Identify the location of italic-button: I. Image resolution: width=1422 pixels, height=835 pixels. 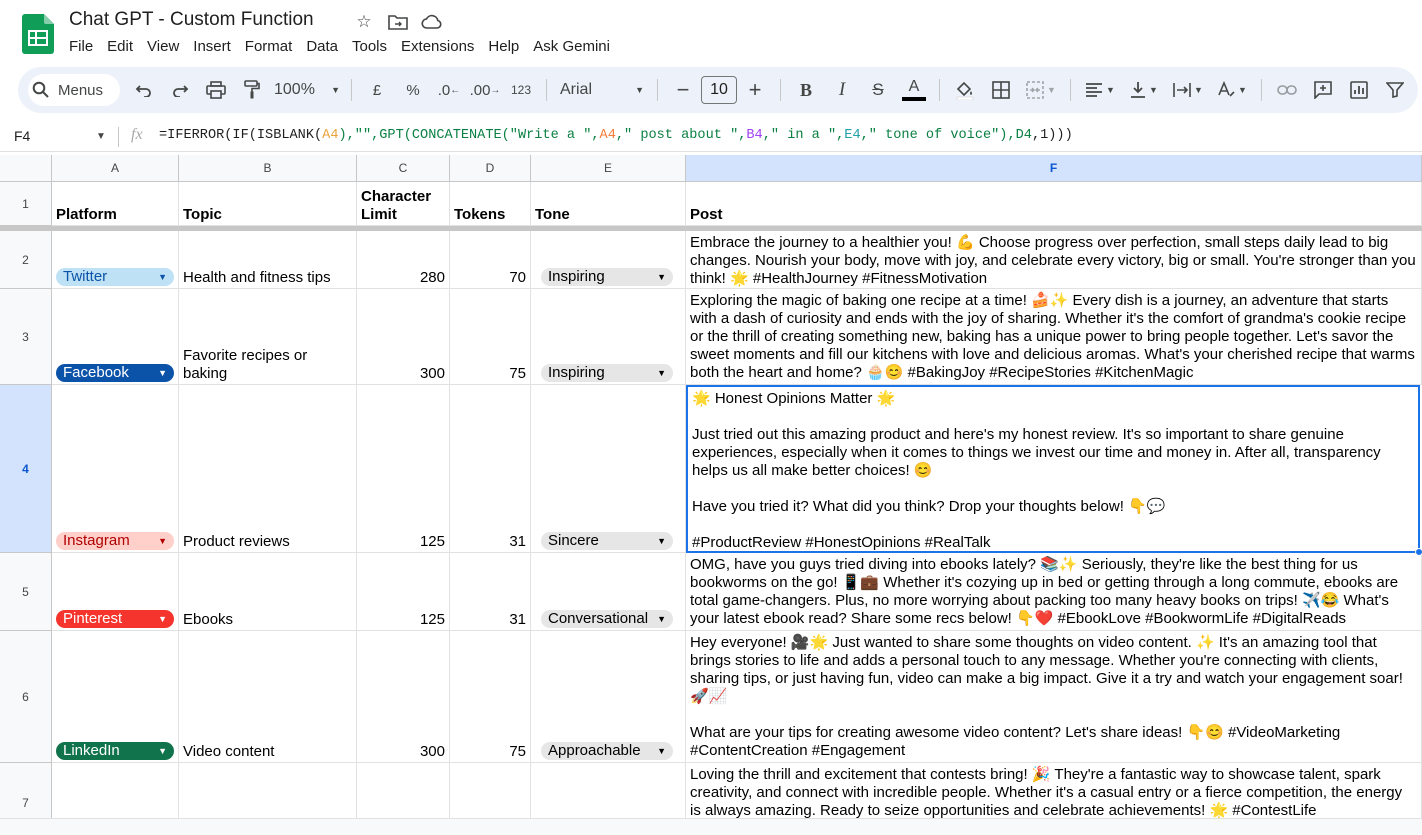
(842, 90).